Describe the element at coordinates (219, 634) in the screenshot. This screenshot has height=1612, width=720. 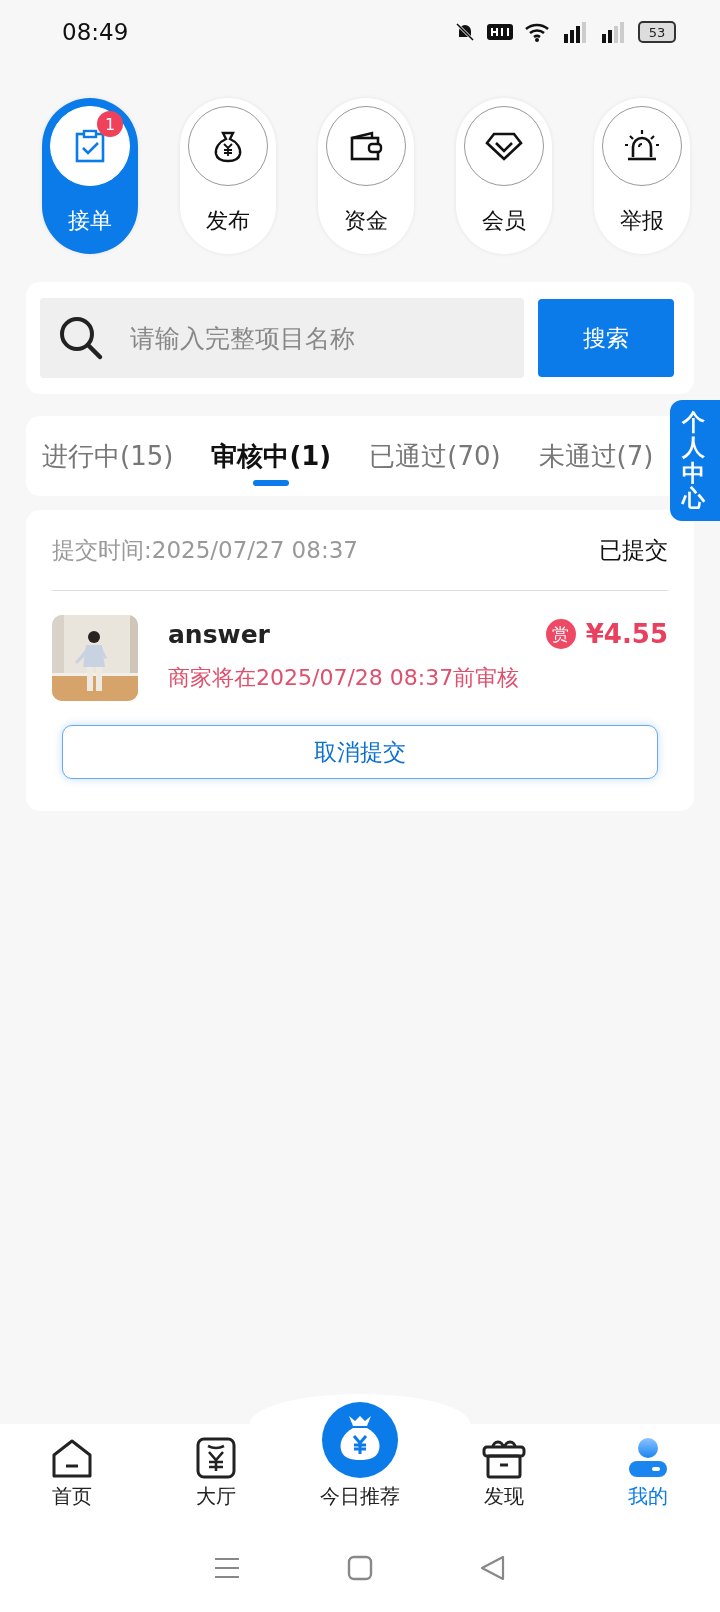
I see `task-title: answer` at that location.